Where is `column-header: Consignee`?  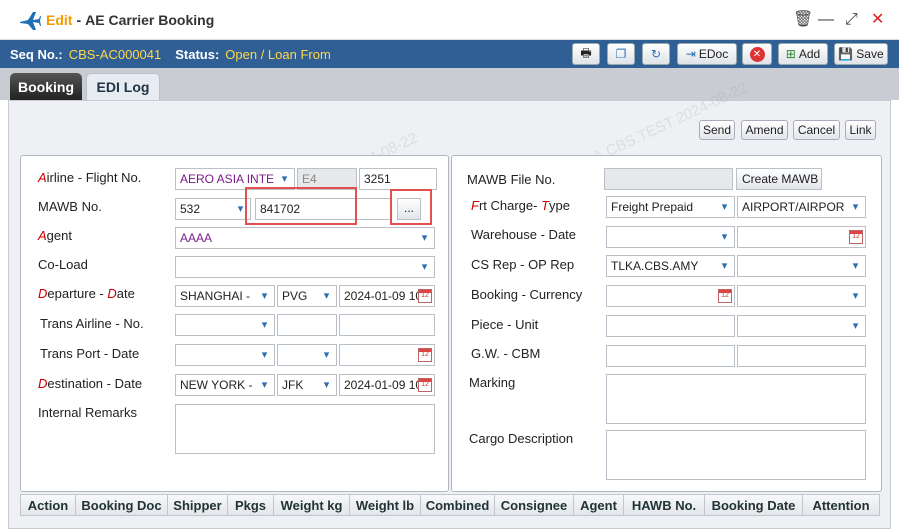 column-header: Consignee is located at coordinates (534, 505).